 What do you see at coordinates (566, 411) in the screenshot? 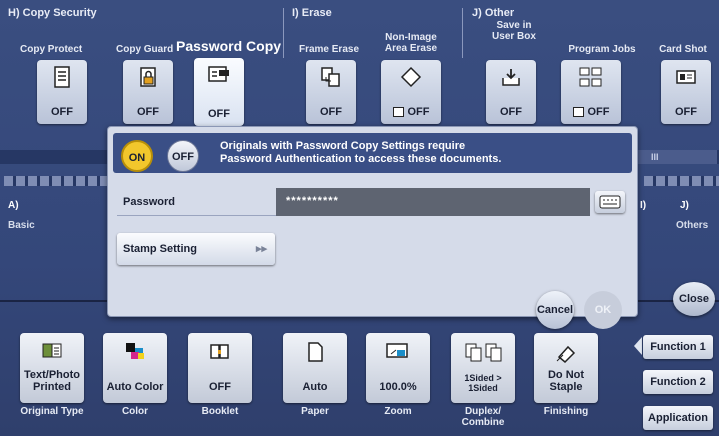
I see `finishing-label: Finishing` at bounding box center [566, 411].